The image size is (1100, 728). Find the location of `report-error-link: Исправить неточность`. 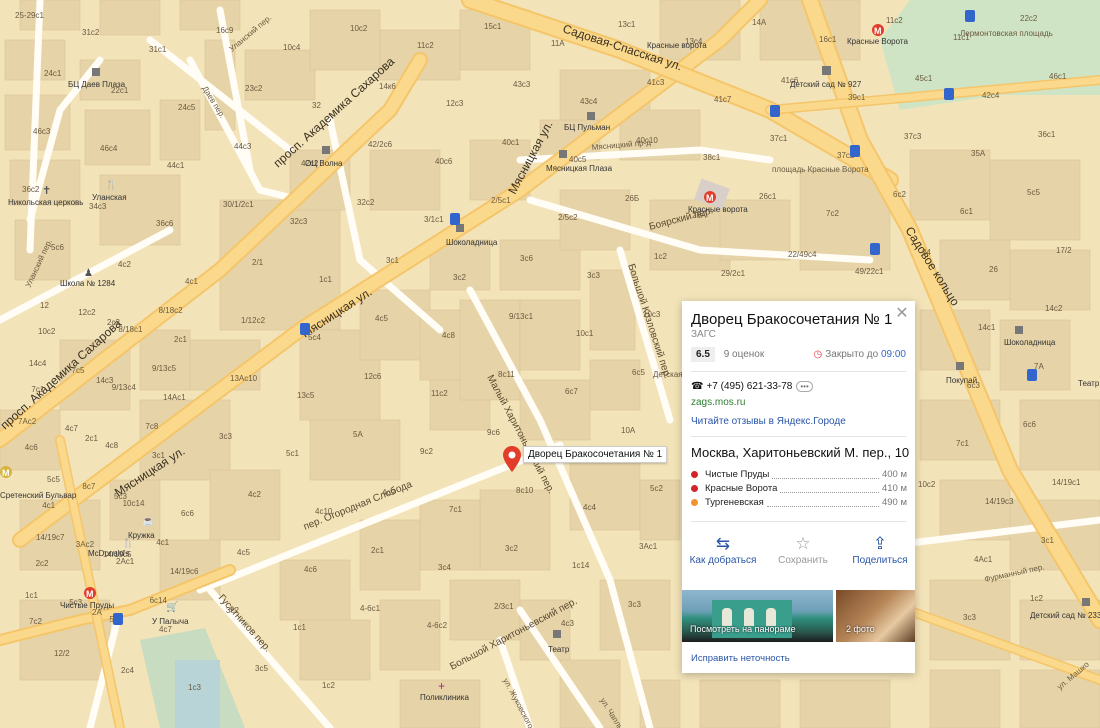

report-error-link: Исправить неточность is located at coordinates (740, 658).